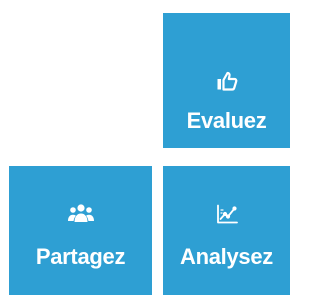 This screenshot has width=320, height=299. I want to click on line-chart-icon, so click(226, 214).